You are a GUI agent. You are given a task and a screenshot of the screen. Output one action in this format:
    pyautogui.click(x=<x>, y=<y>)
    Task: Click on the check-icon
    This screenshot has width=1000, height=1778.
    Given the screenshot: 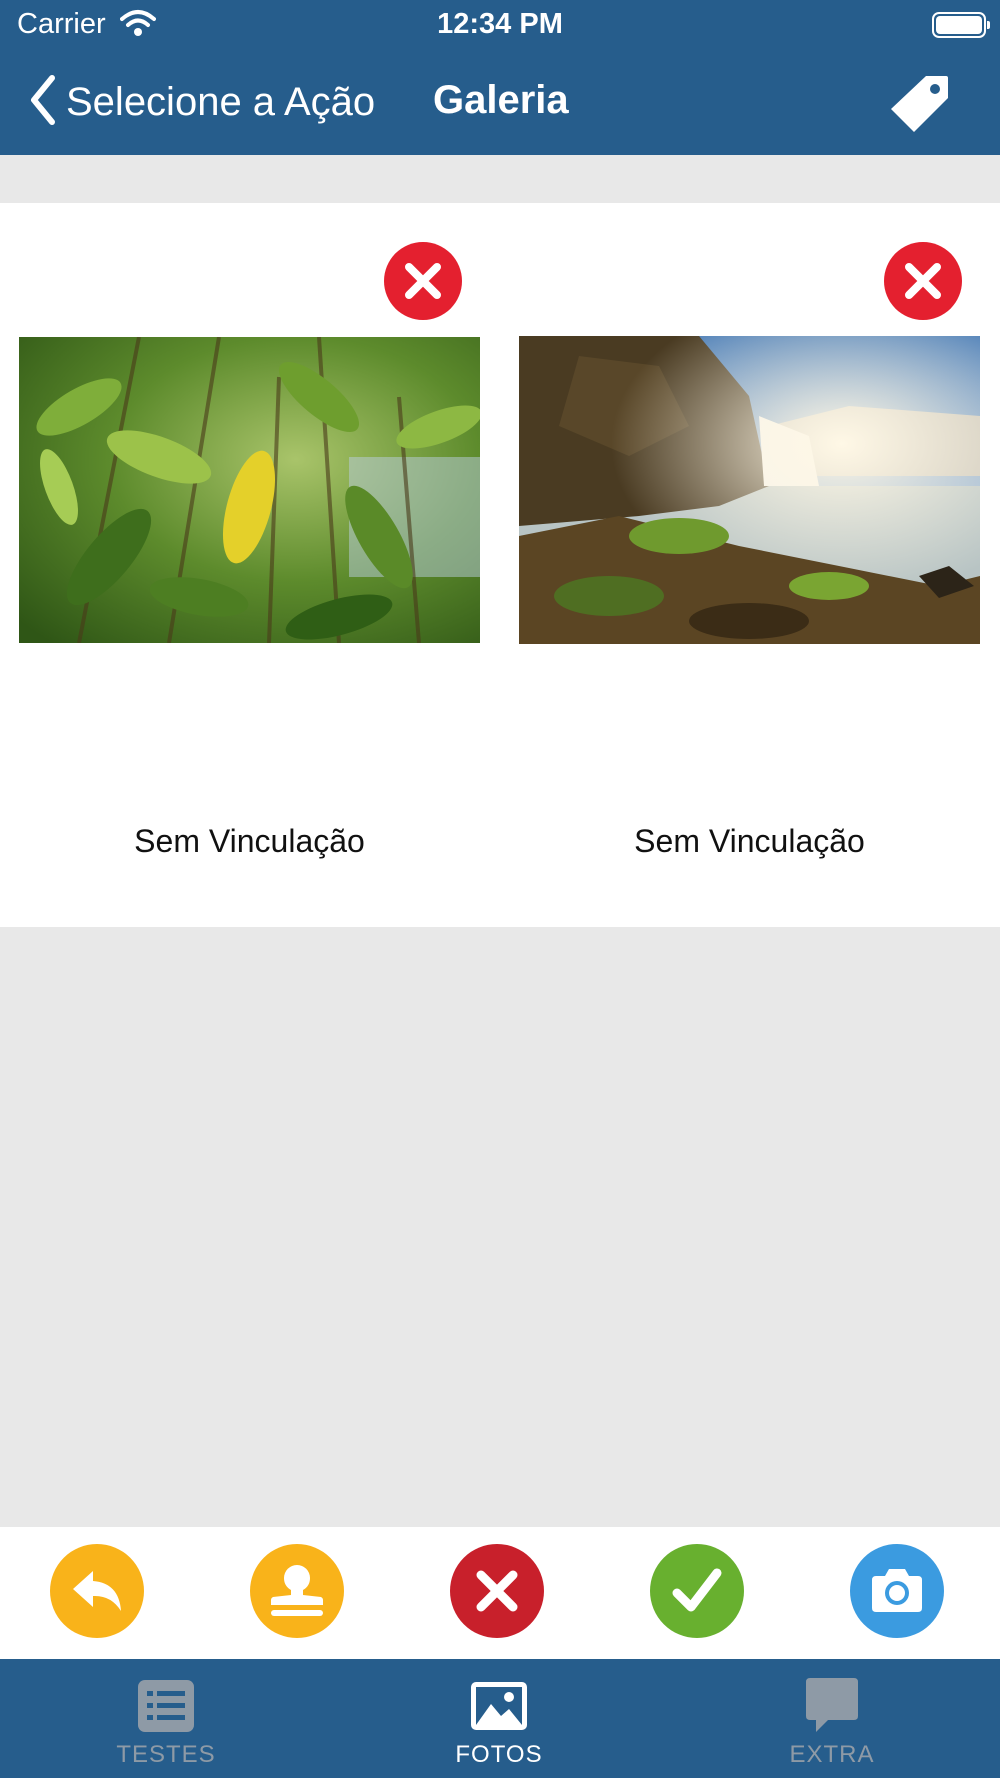 What is the action you would take?
    pyautogui.click(x=697, y=1590)
    